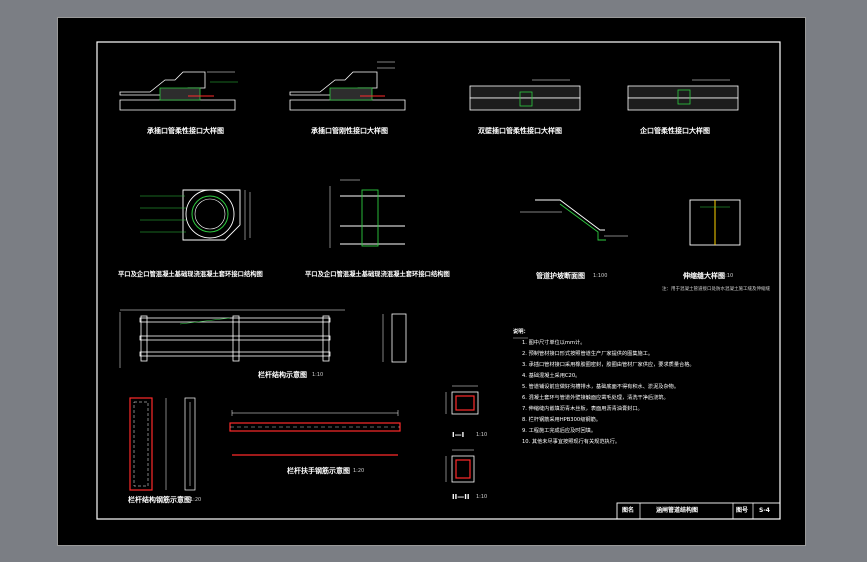  I want to click on title-railing-rebar: 栏杆结构钢筋示意图, so click(159, 500).